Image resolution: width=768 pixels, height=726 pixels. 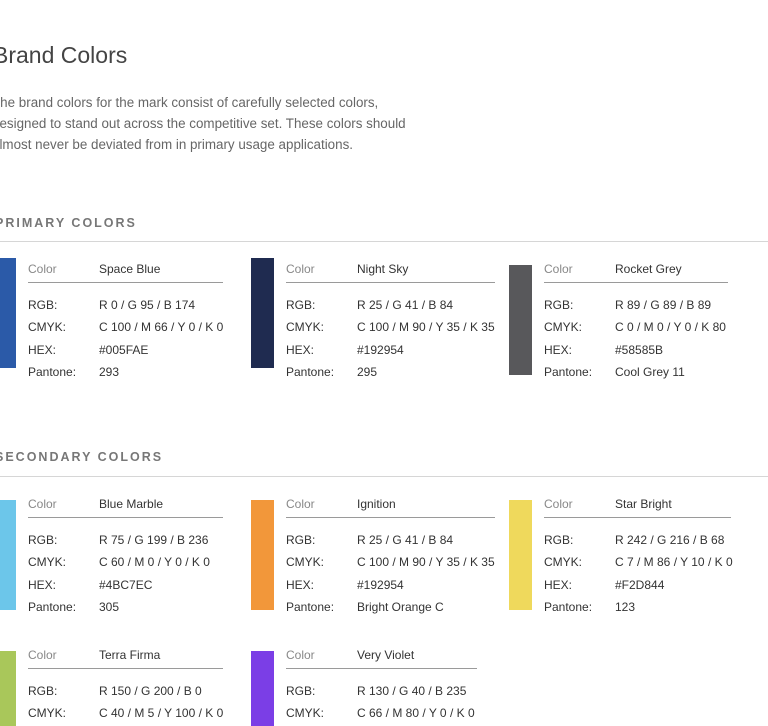 I want to click on primary-colors-heading: PRIMARY COLORS, so click(x=68, y=223).